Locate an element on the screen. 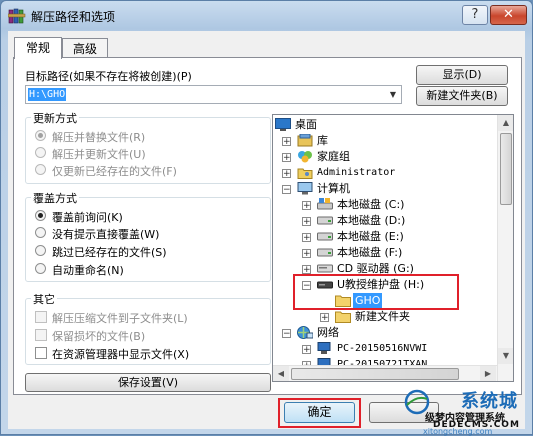  save-settings-button: 保存设置(V) is located at coordinates (148, 382).